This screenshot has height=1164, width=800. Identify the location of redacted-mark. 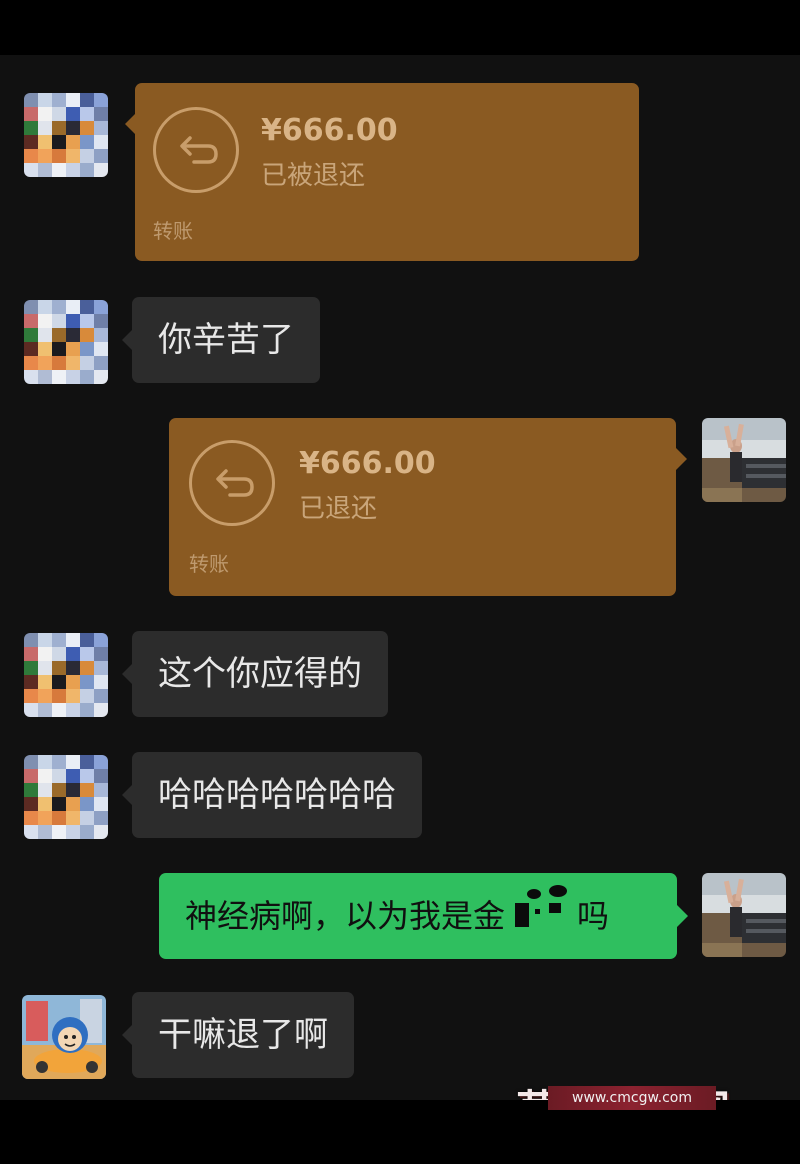
(541, 909).